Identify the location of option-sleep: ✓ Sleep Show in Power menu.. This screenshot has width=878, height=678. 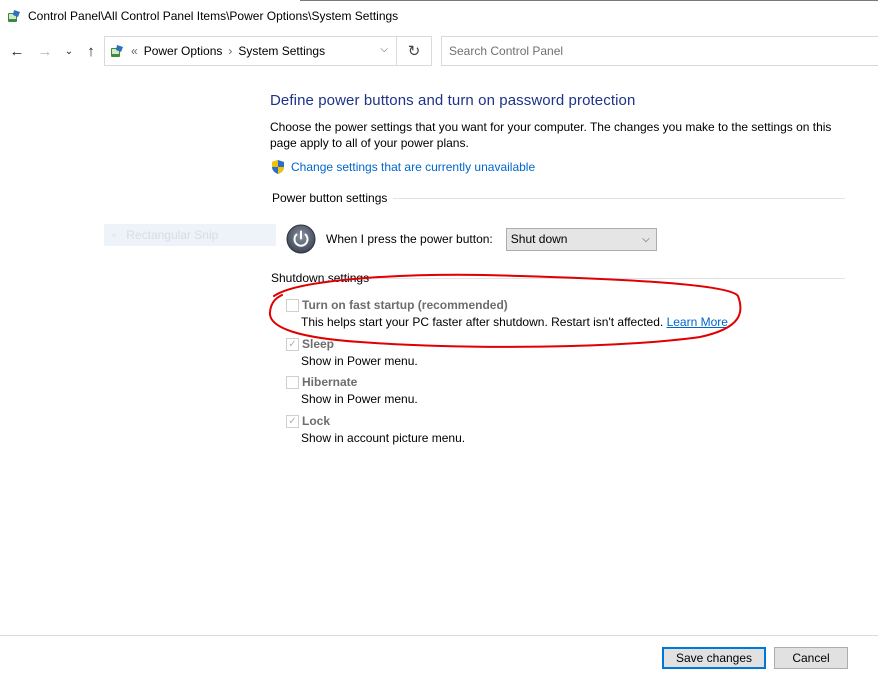
(352, 352).